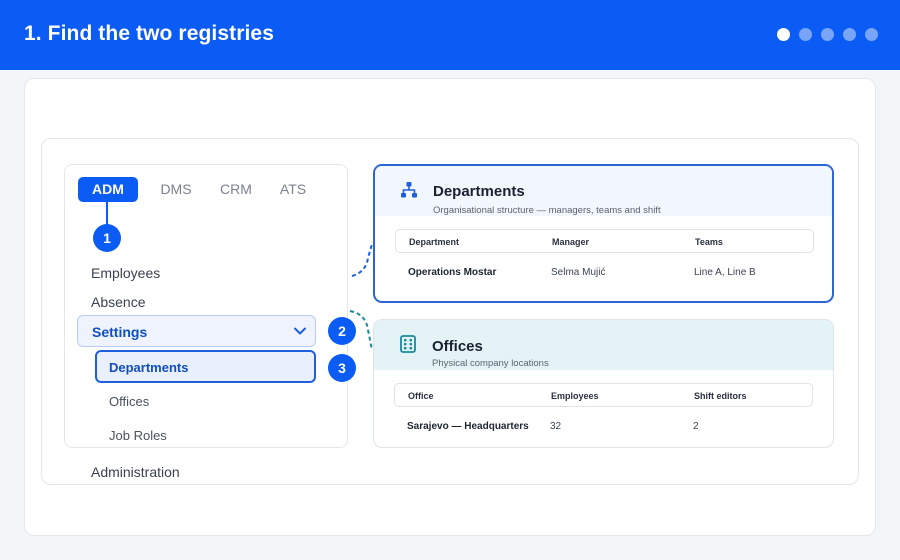  I want to click on table-cell: Line A, Line B, so click(725, 272).